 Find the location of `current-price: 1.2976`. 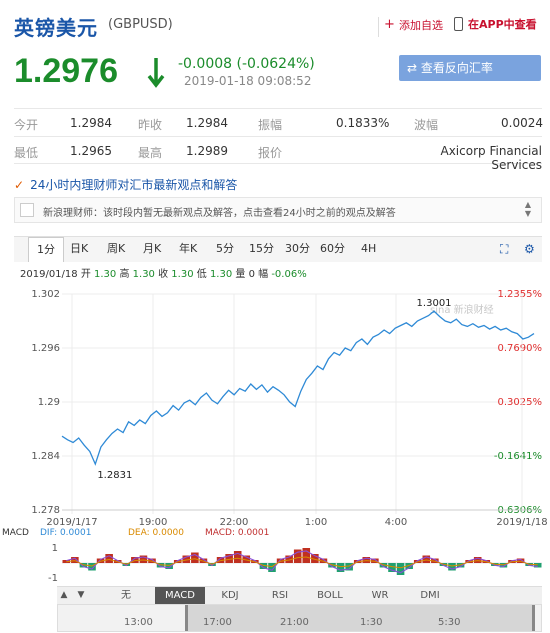

current-price: 1.2976 is located at coordinates (66, 71).